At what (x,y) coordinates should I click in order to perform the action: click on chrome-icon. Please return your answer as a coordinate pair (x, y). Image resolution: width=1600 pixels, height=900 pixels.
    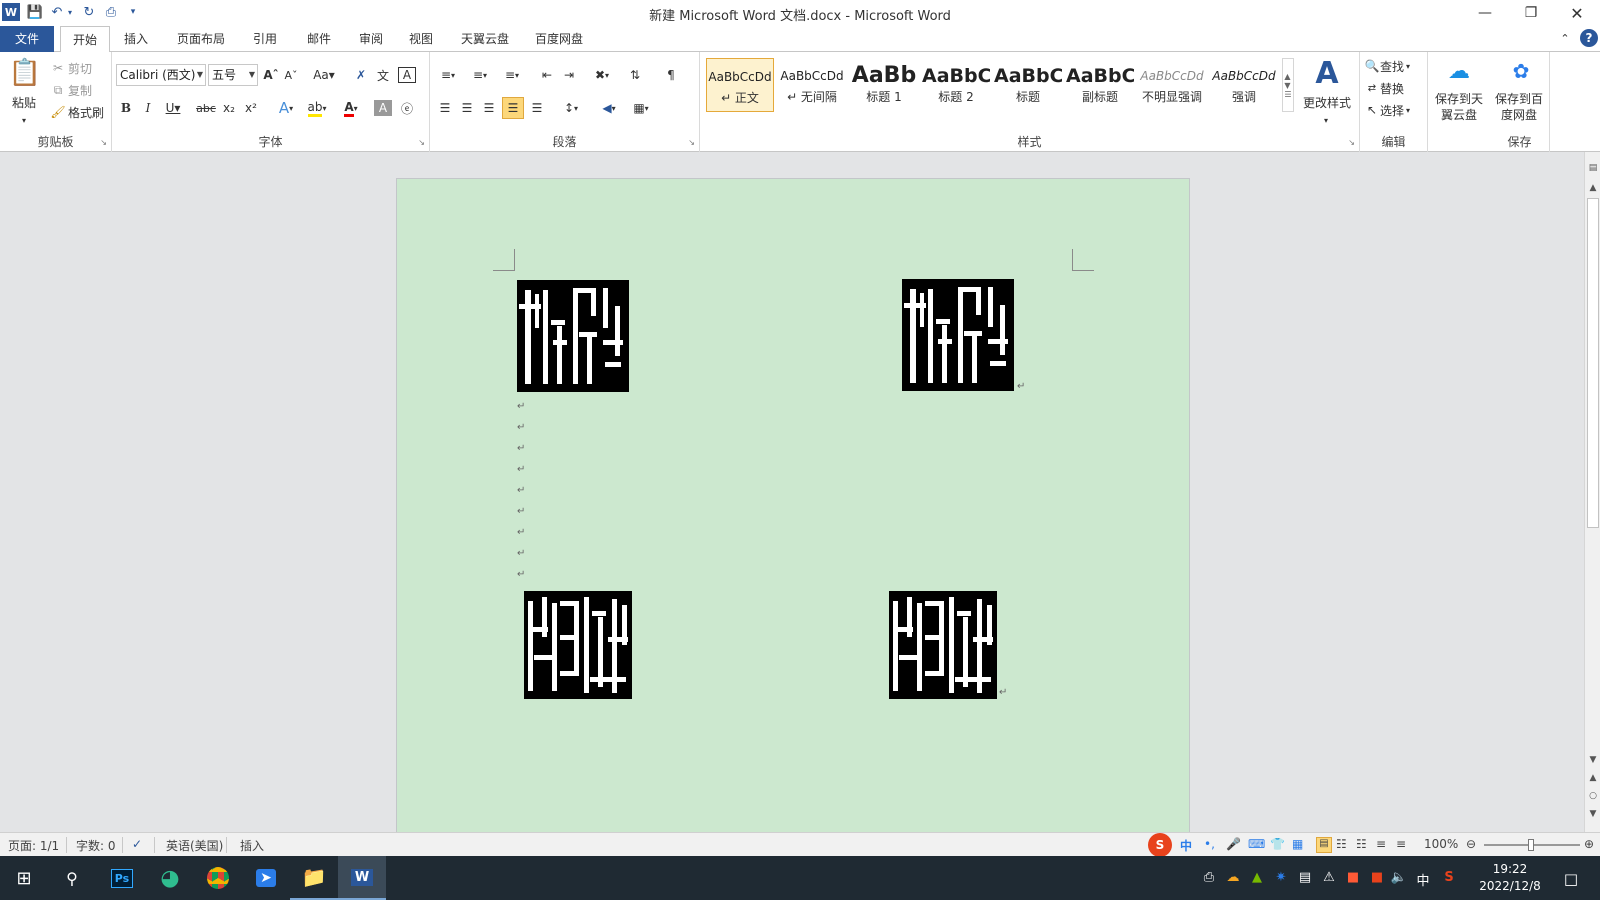
    Looking at the image, I should click on (218, 878).